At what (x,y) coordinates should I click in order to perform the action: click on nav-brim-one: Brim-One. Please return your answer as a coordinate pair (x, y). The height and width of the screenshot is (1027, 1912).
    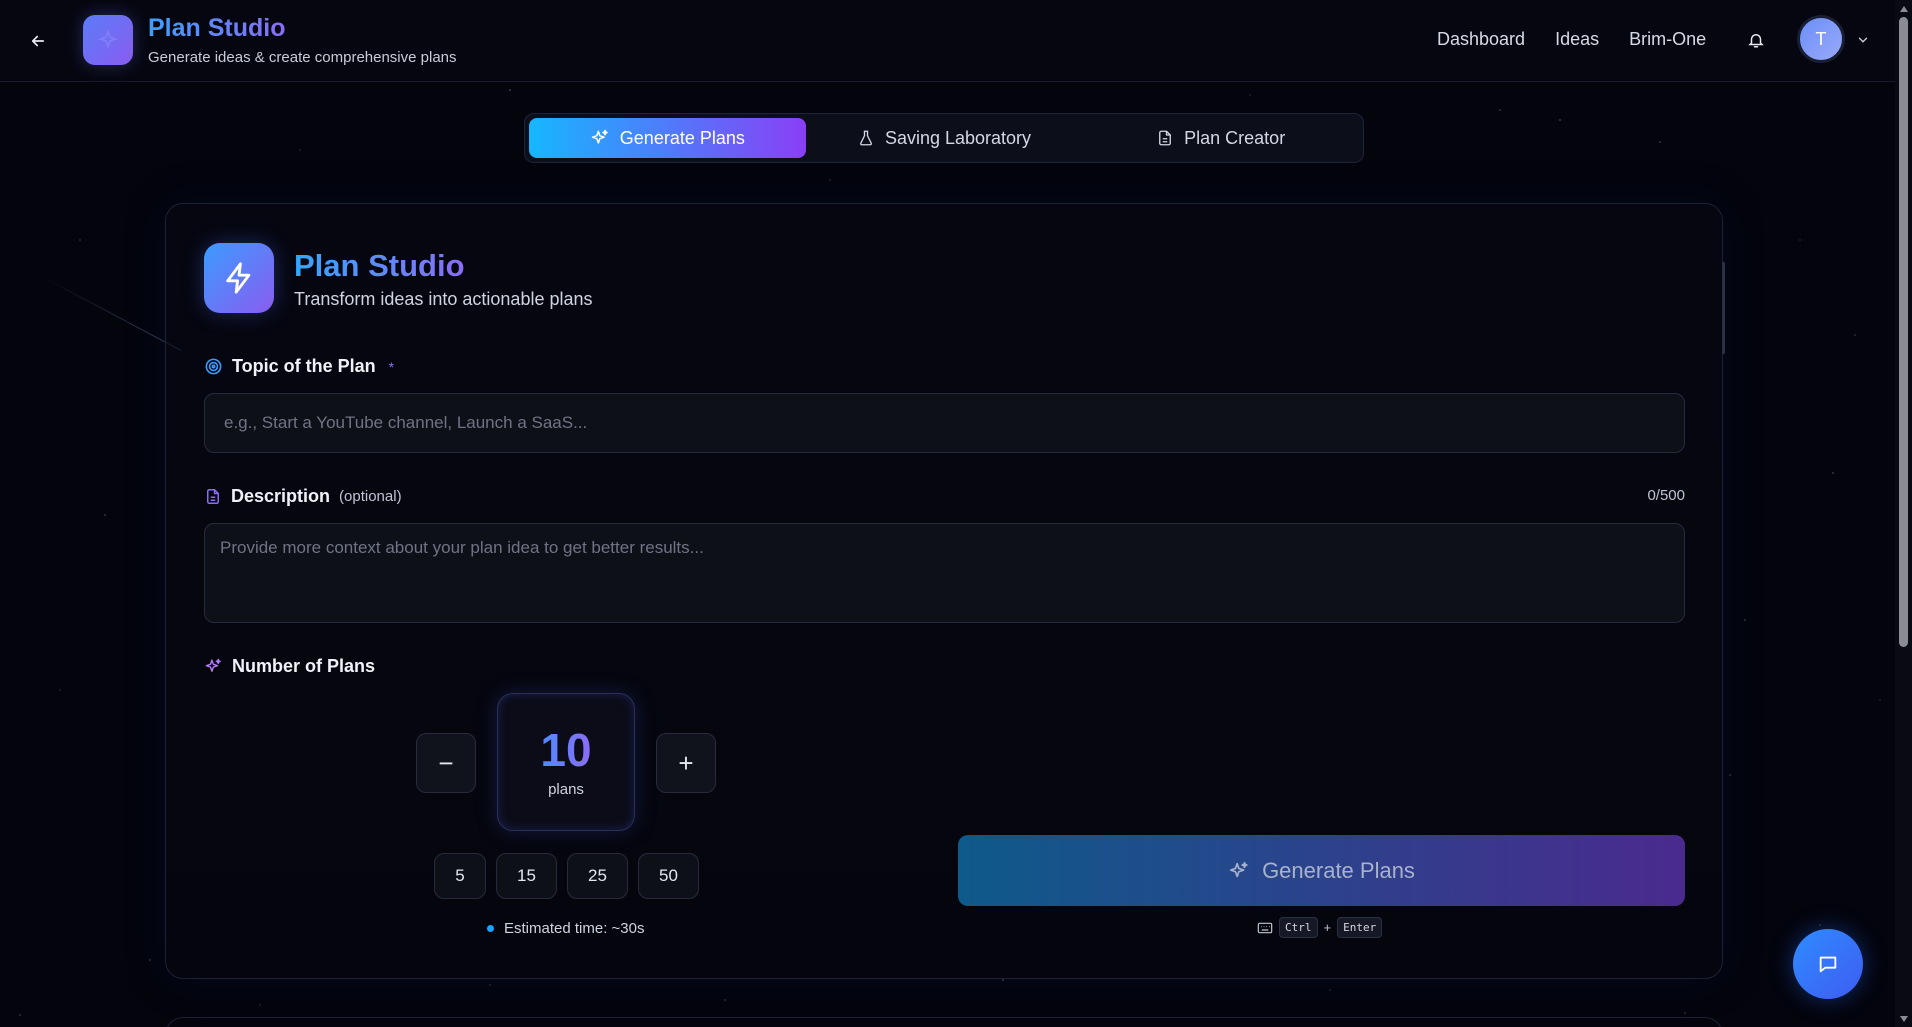
    Looking at the image, I should click on (1667, 39).